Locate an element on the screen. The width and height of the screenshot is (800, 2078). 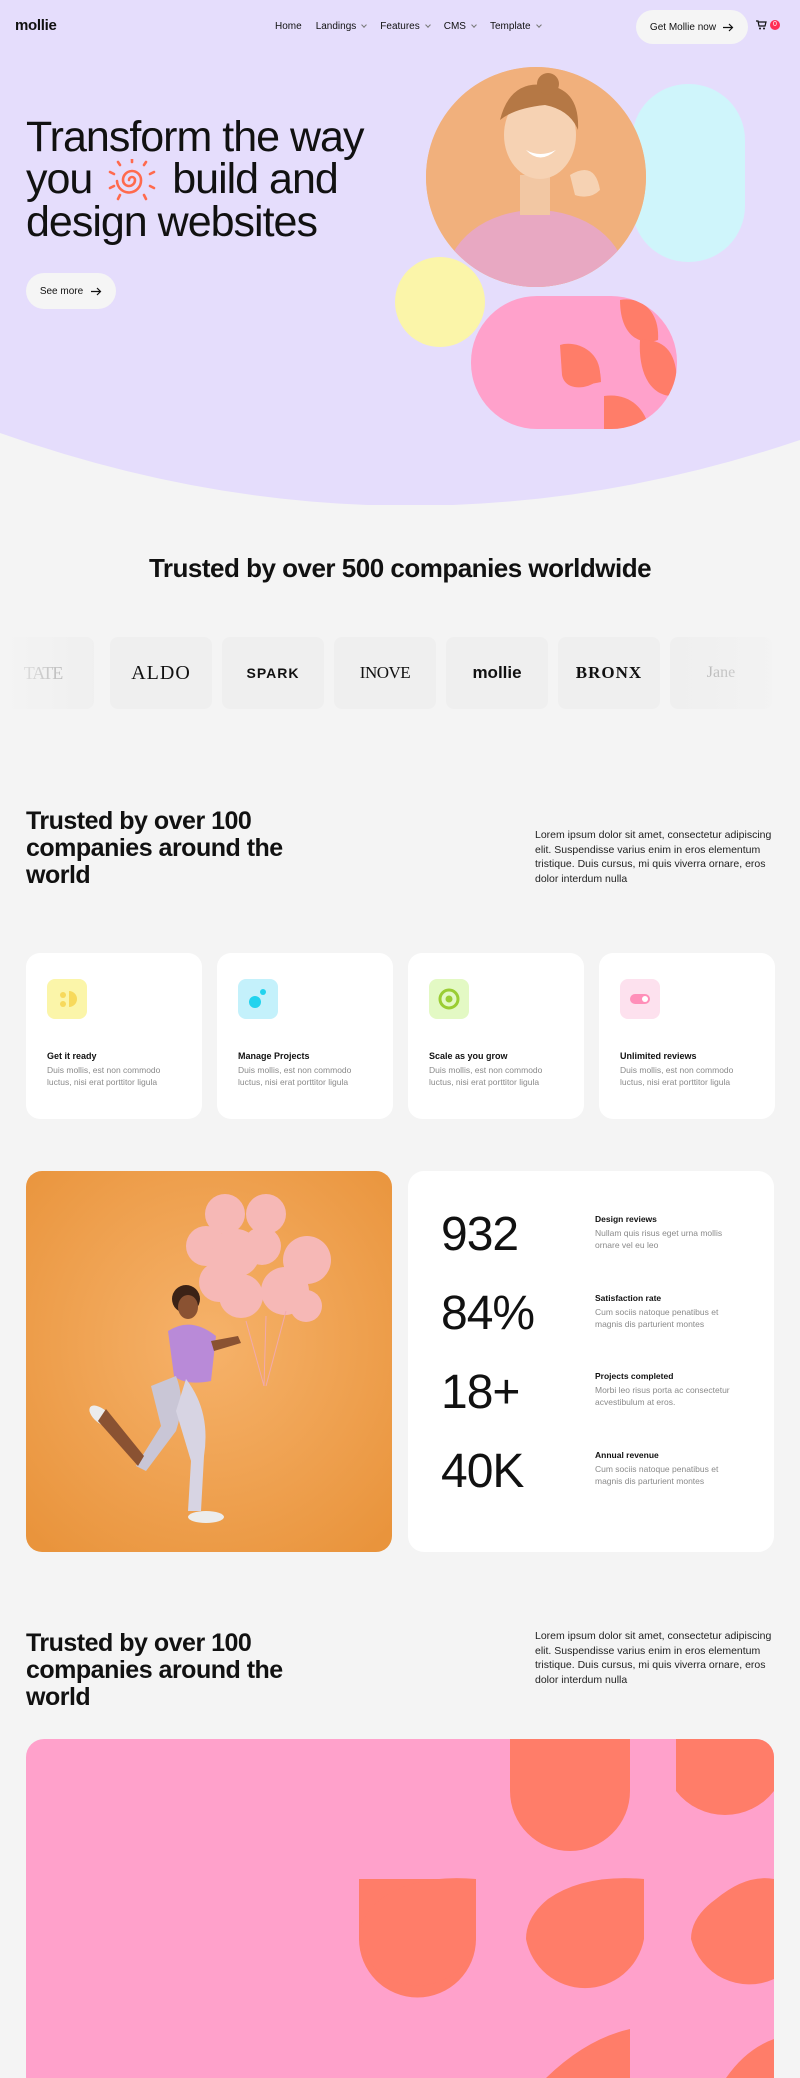
logo-card-aldo: ALDO is located at coordinates (161, 673).